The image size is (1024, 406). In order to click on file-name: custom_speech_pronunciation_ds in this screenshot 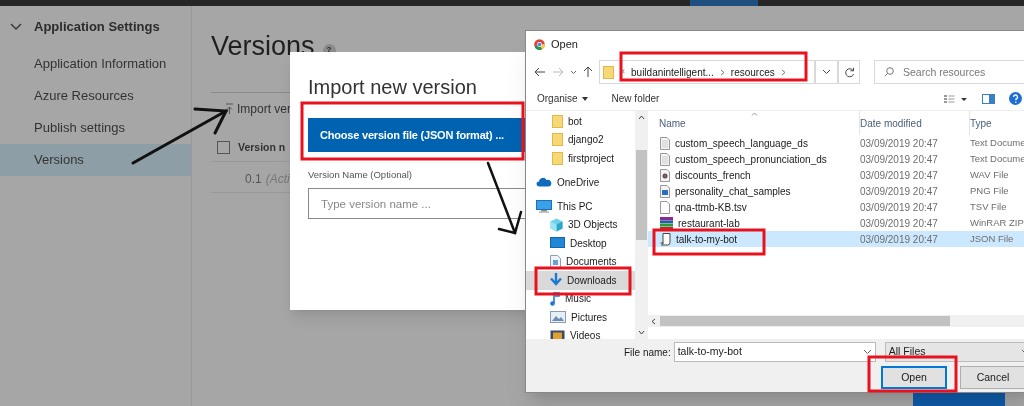, I will do `click(751, 159)`.